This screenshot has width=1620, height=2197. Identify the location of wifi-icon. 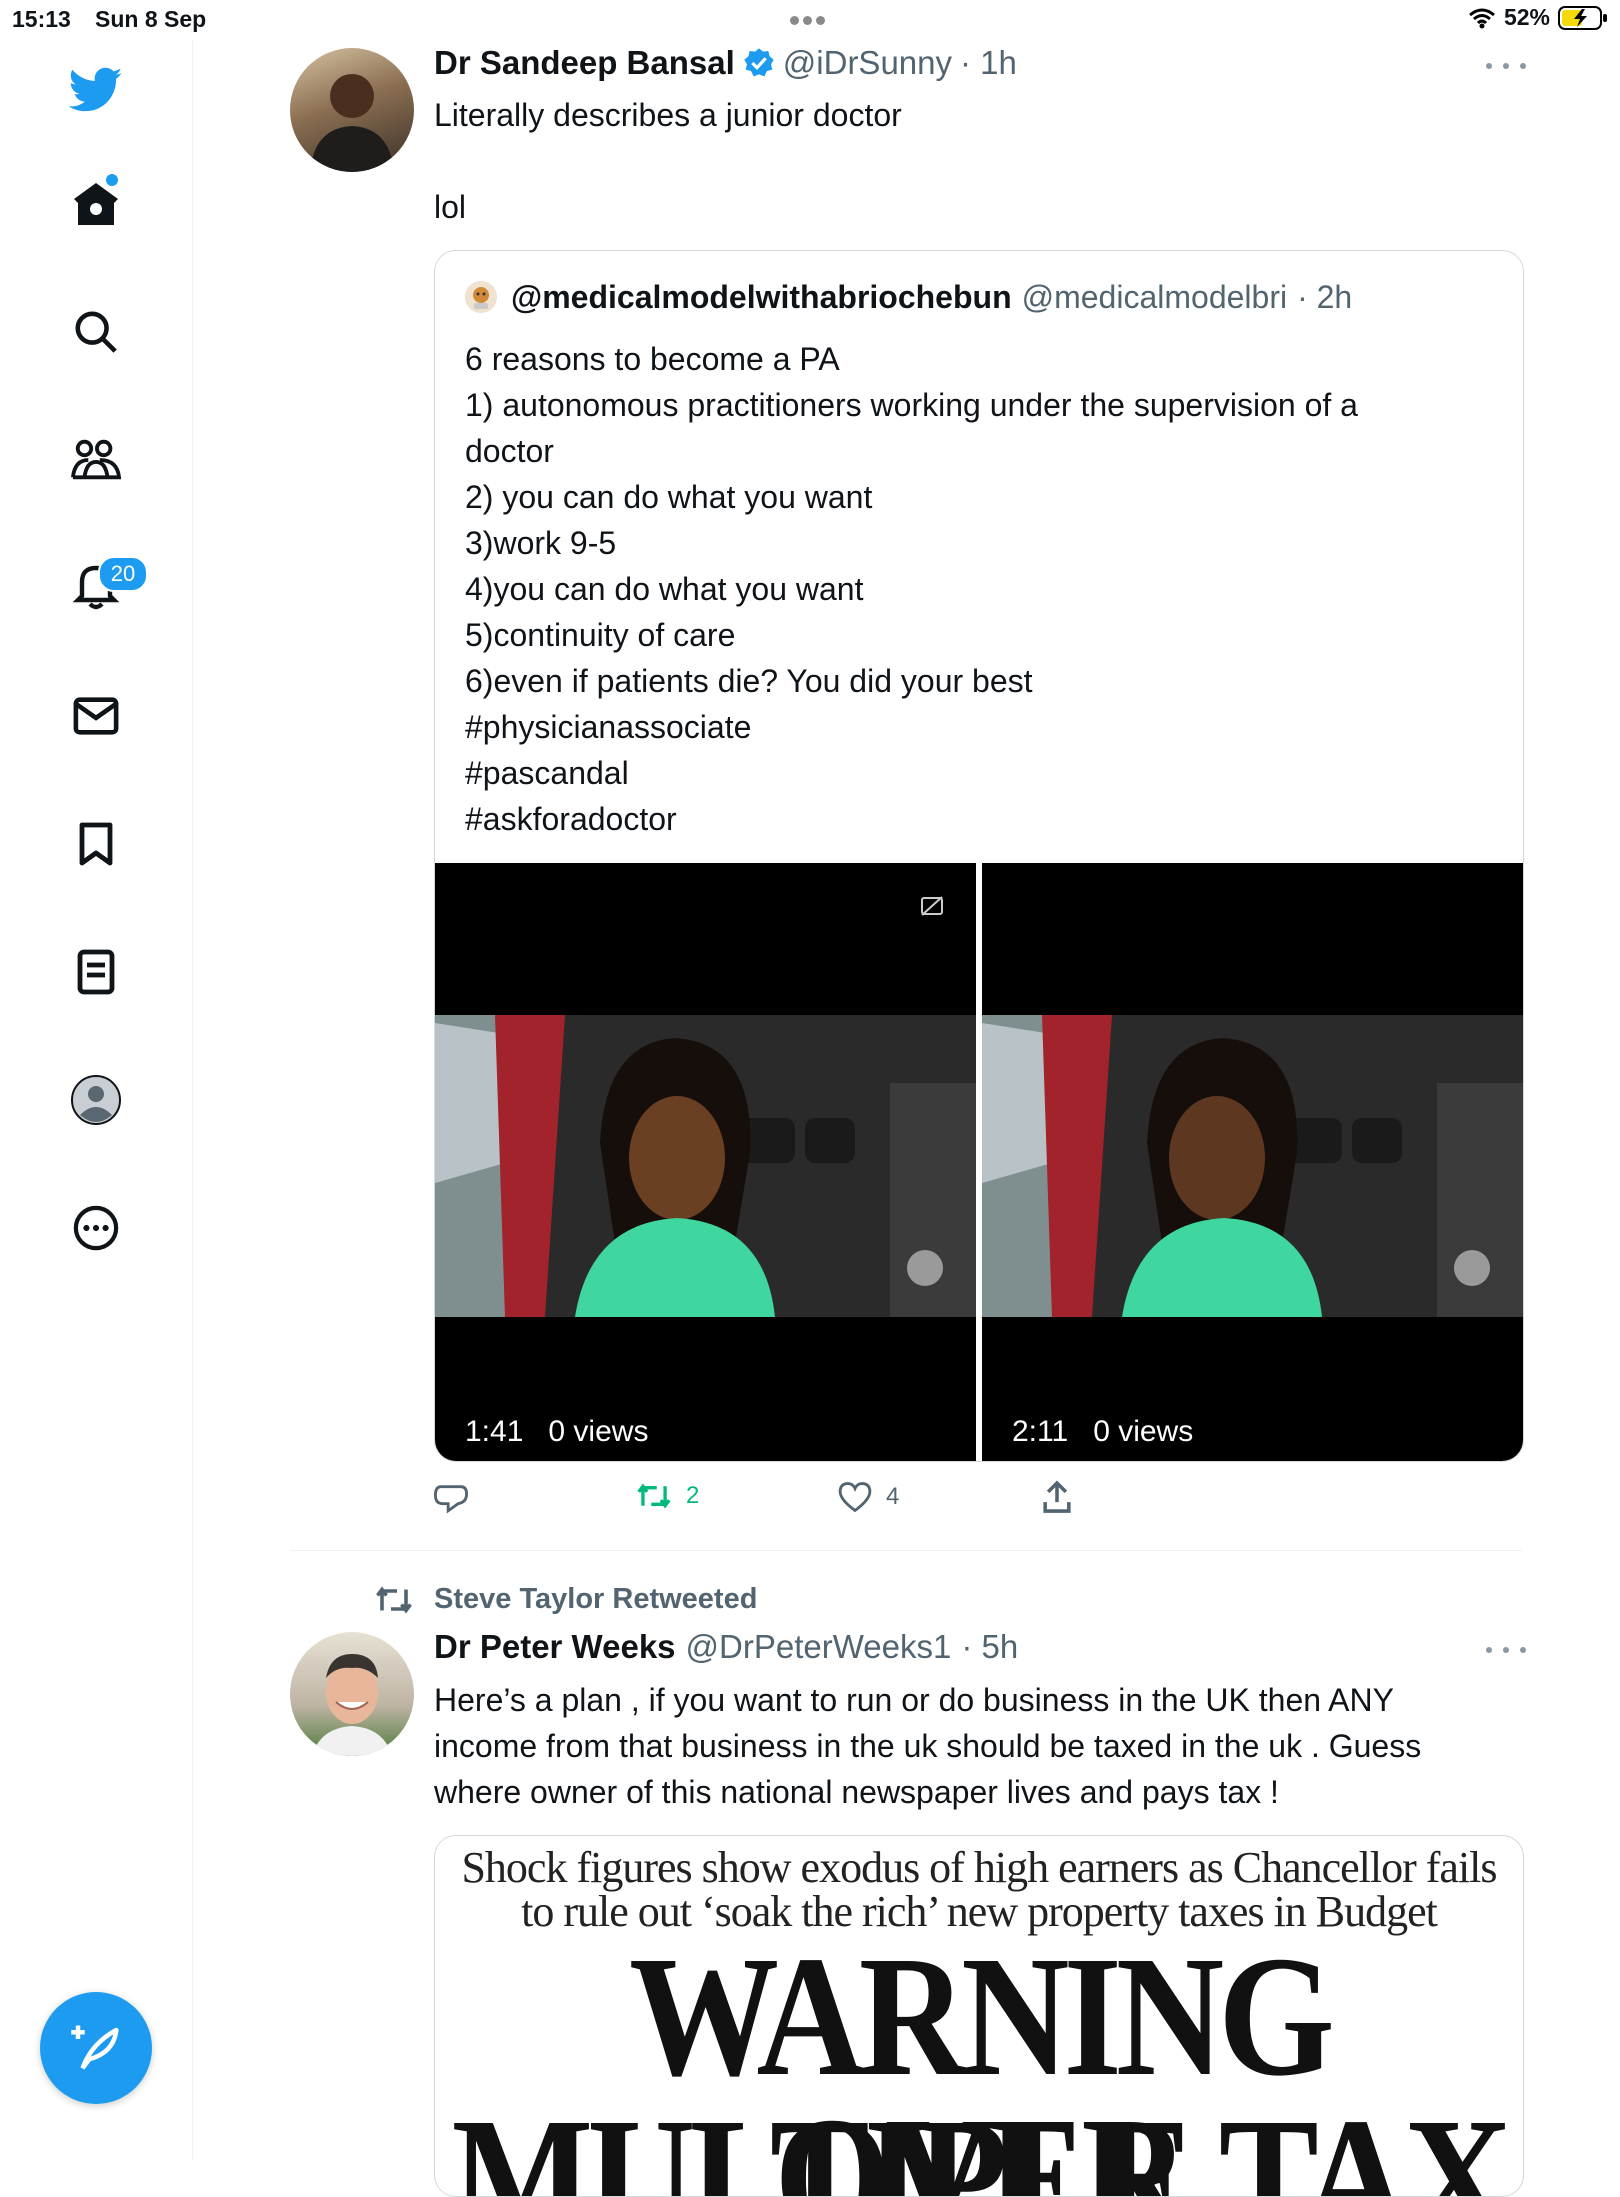
(1481, 18).